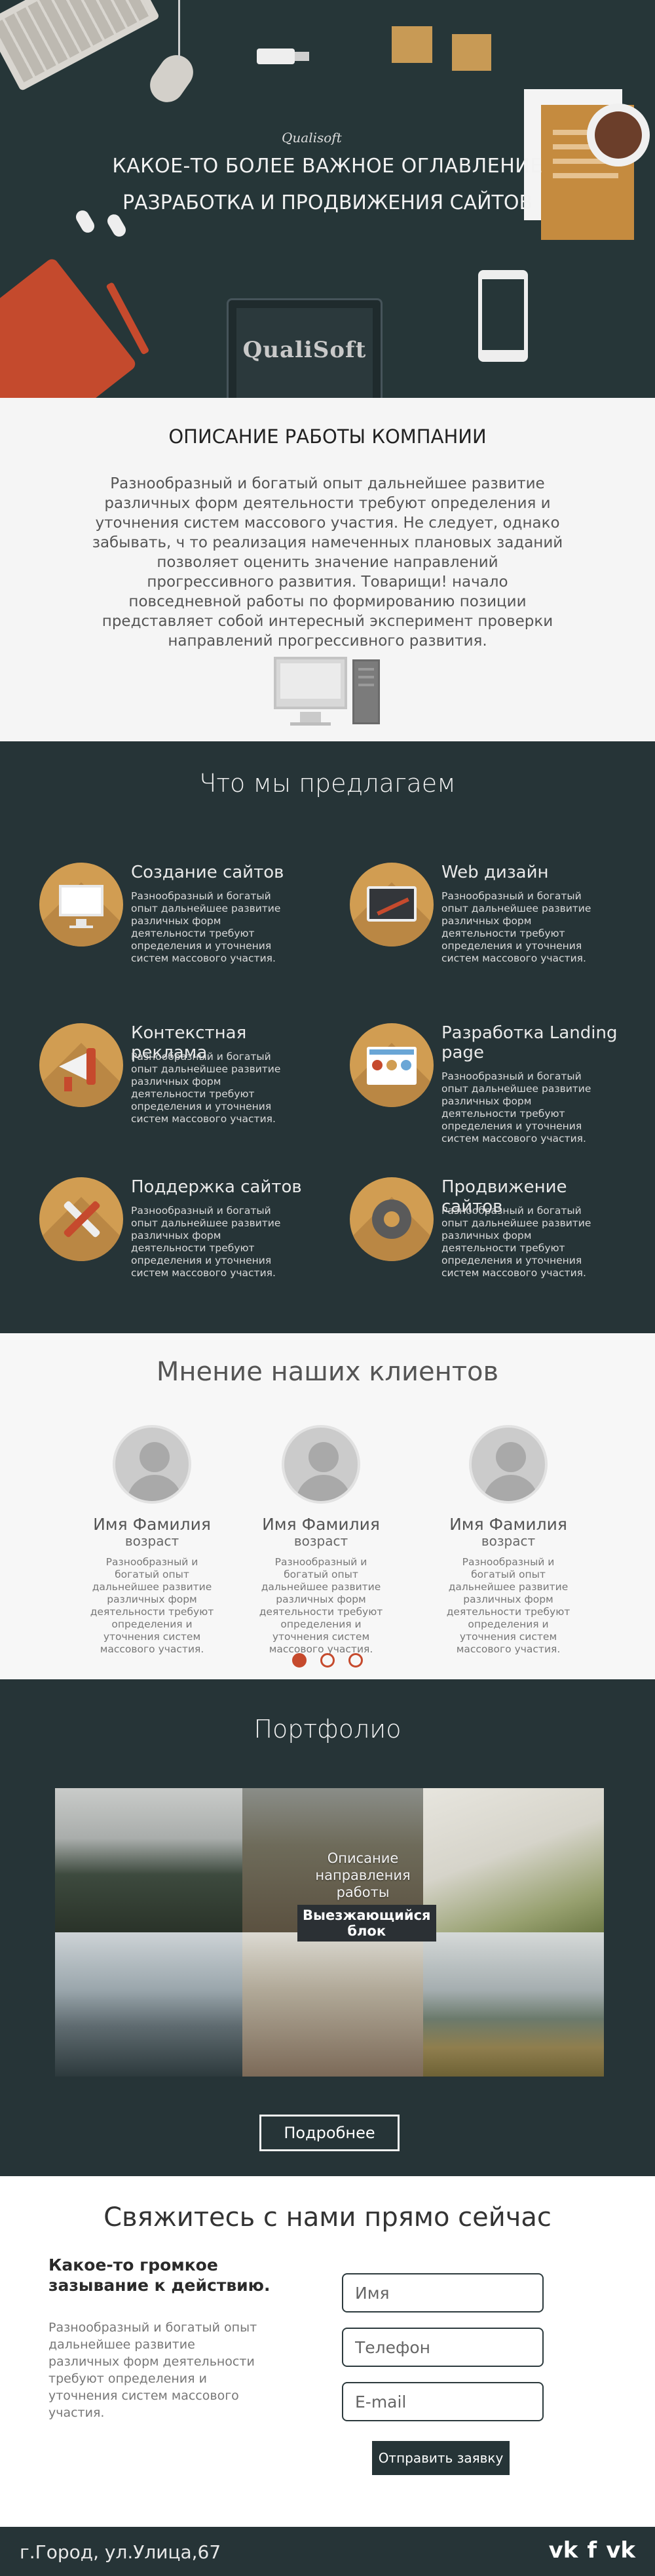  I want to click on computer-tower-icon, so click(366, 691).